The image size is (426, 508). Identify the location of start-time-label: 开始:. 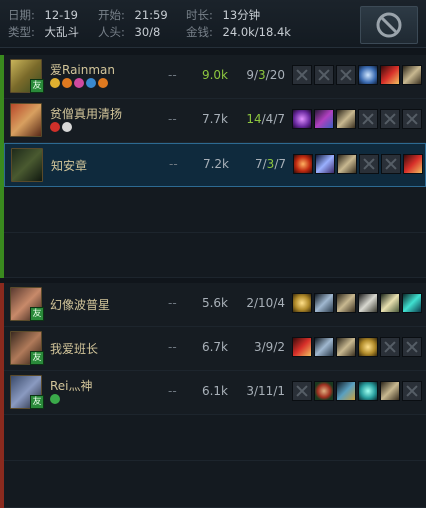
(111, 15).